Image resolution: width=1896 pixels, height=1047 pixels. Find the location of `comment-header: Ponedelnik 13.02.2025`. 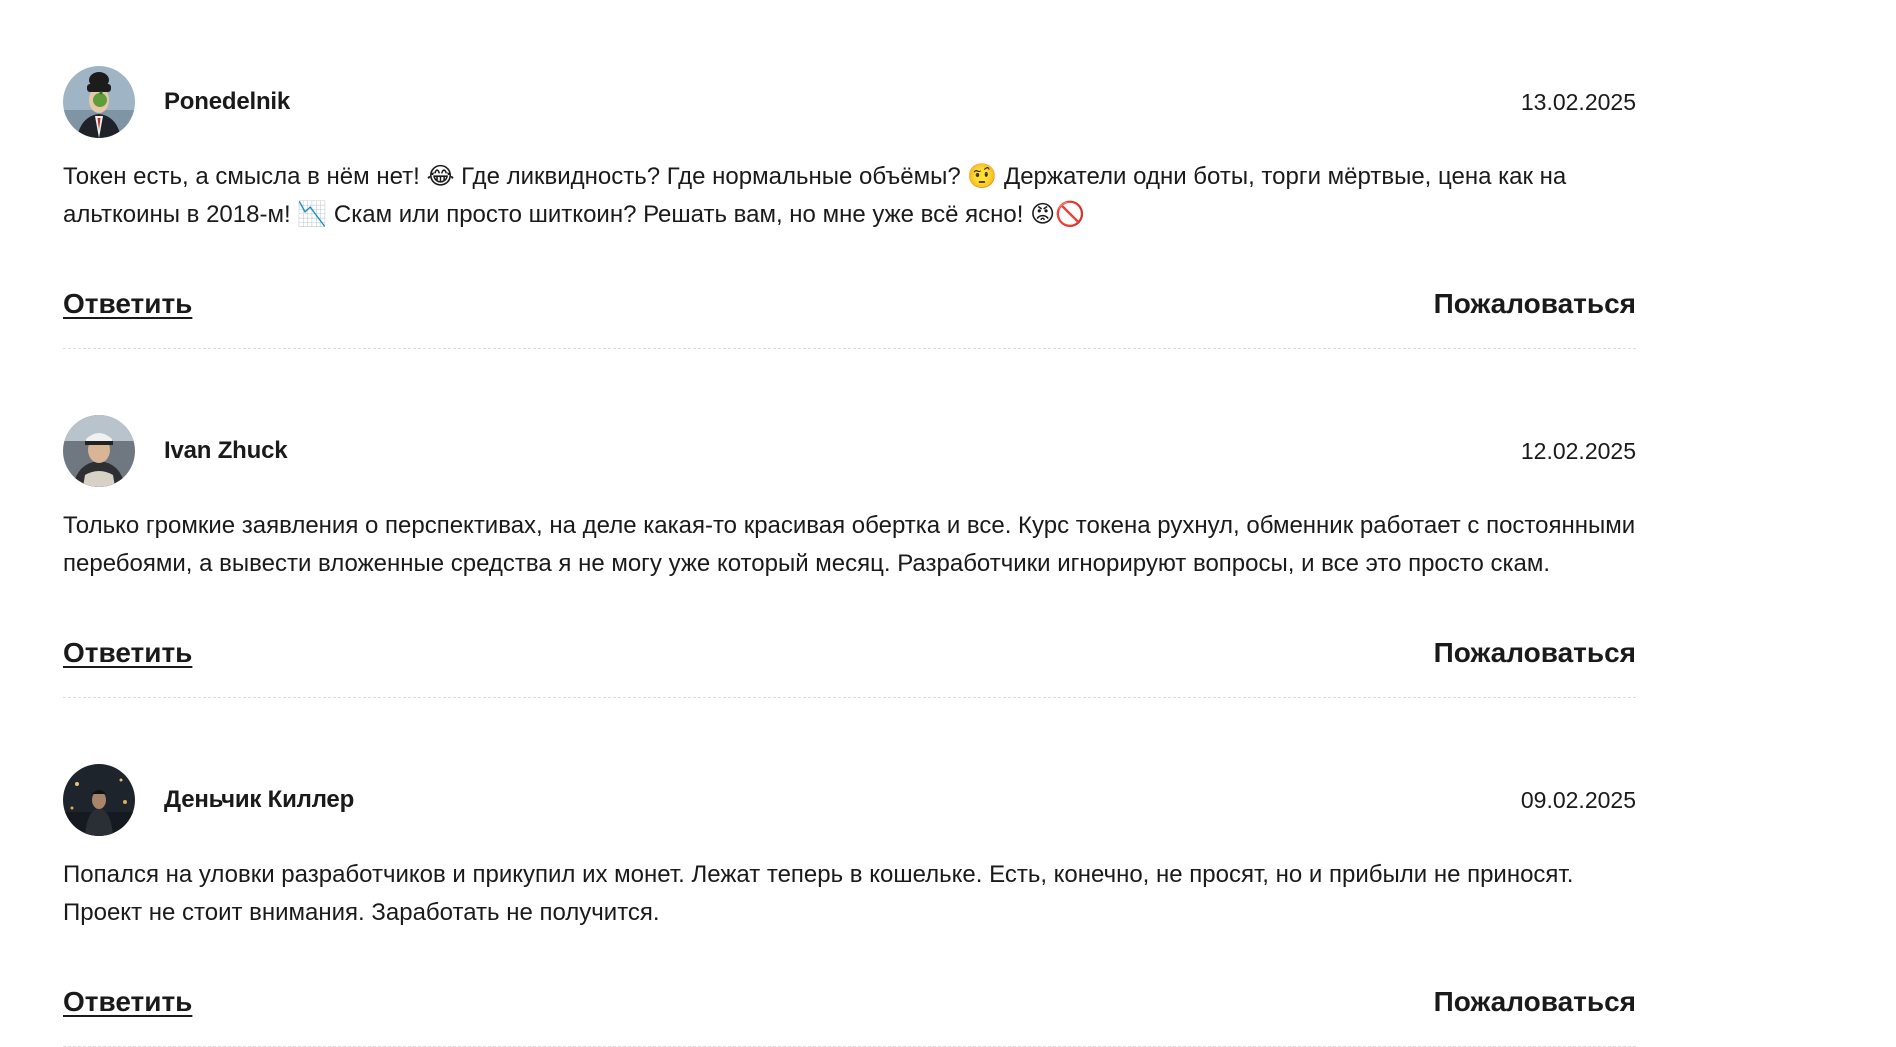

comment-header: Ponedelnik 13.02.2025 is located at coordinates (849, 102).